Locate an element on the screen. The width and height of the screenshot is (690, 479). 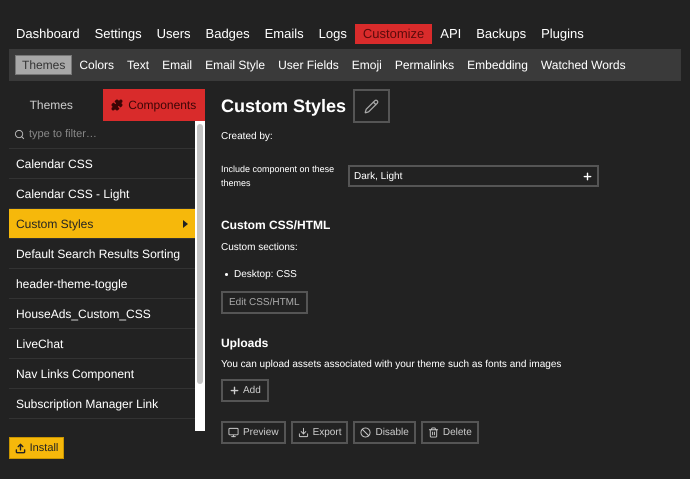
monitor-icon is located at coordinates (233, 432).